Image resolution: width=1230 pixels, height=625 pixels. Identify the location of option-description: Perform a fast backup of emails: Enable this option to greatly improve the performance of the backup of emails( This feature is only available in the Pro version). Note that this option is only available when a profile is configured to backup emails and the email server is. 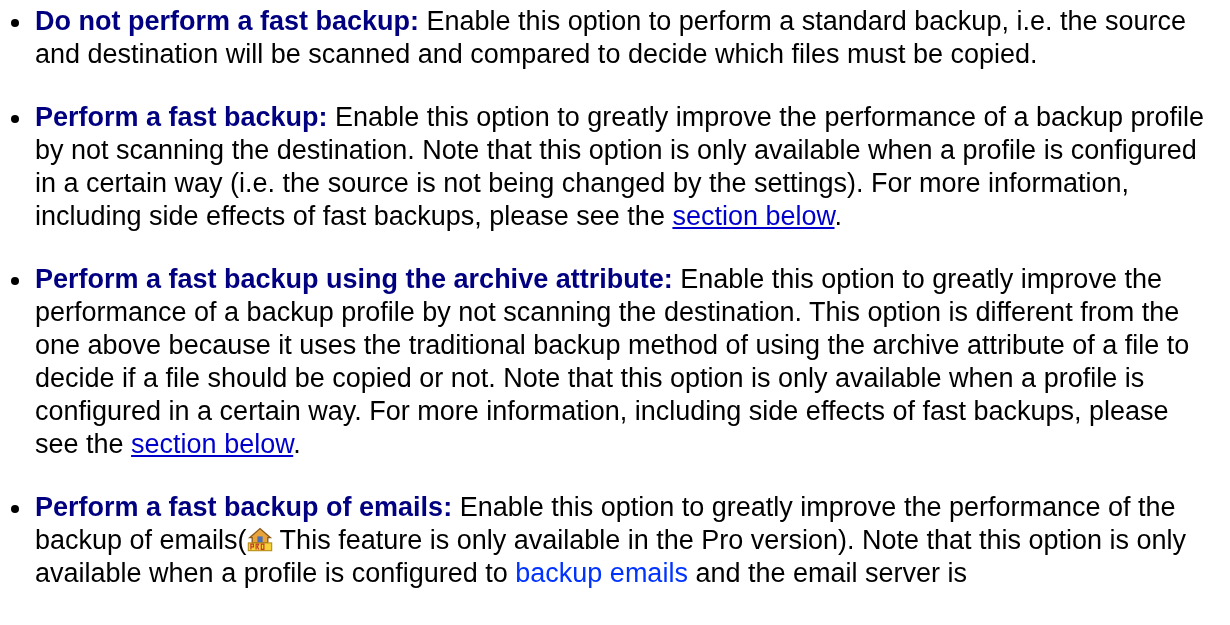
(611, 540).